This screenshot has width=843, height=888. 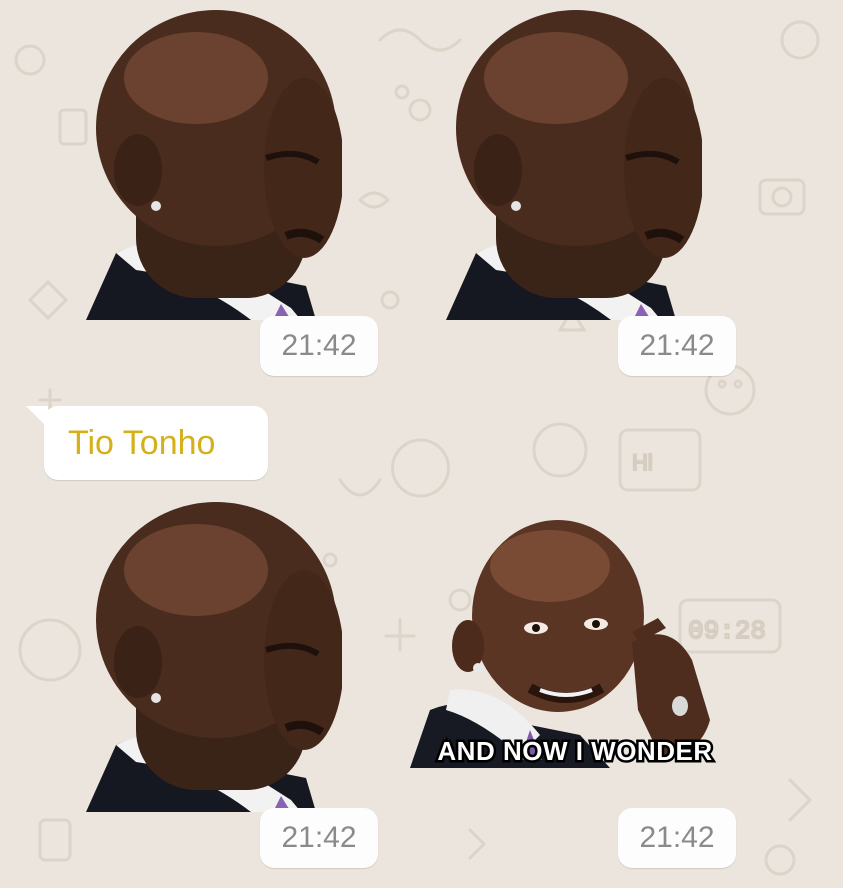 I want to click on sticker-and-now-i-wonder: AND NOW I WONDER, so click(x=575, y=644).